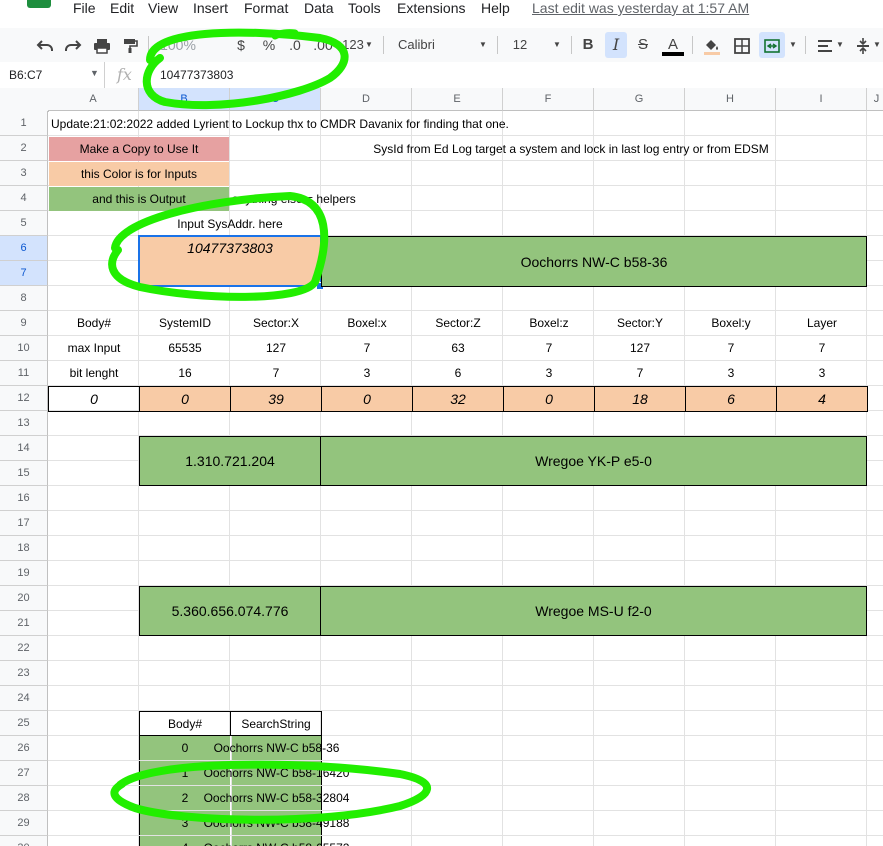  What do you see at coordinates (24, 373) in the screenshot?
I see `row-header-11: 11` at bounding box center [24, 373].